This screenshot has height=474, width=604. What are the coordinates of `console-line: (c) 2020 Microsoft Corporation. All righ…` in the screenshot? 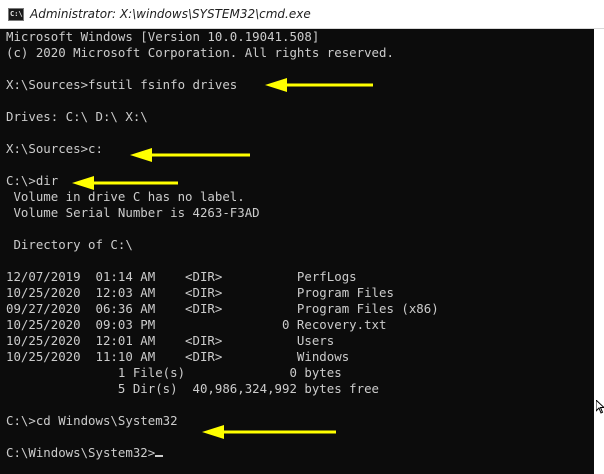 It's located at (200, 52).